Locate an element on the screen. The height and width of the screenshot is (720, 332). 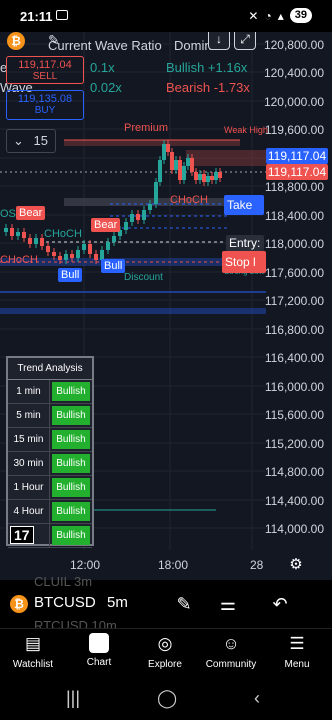
price-label: 115,600.00 is located at coordinates (294, 415).